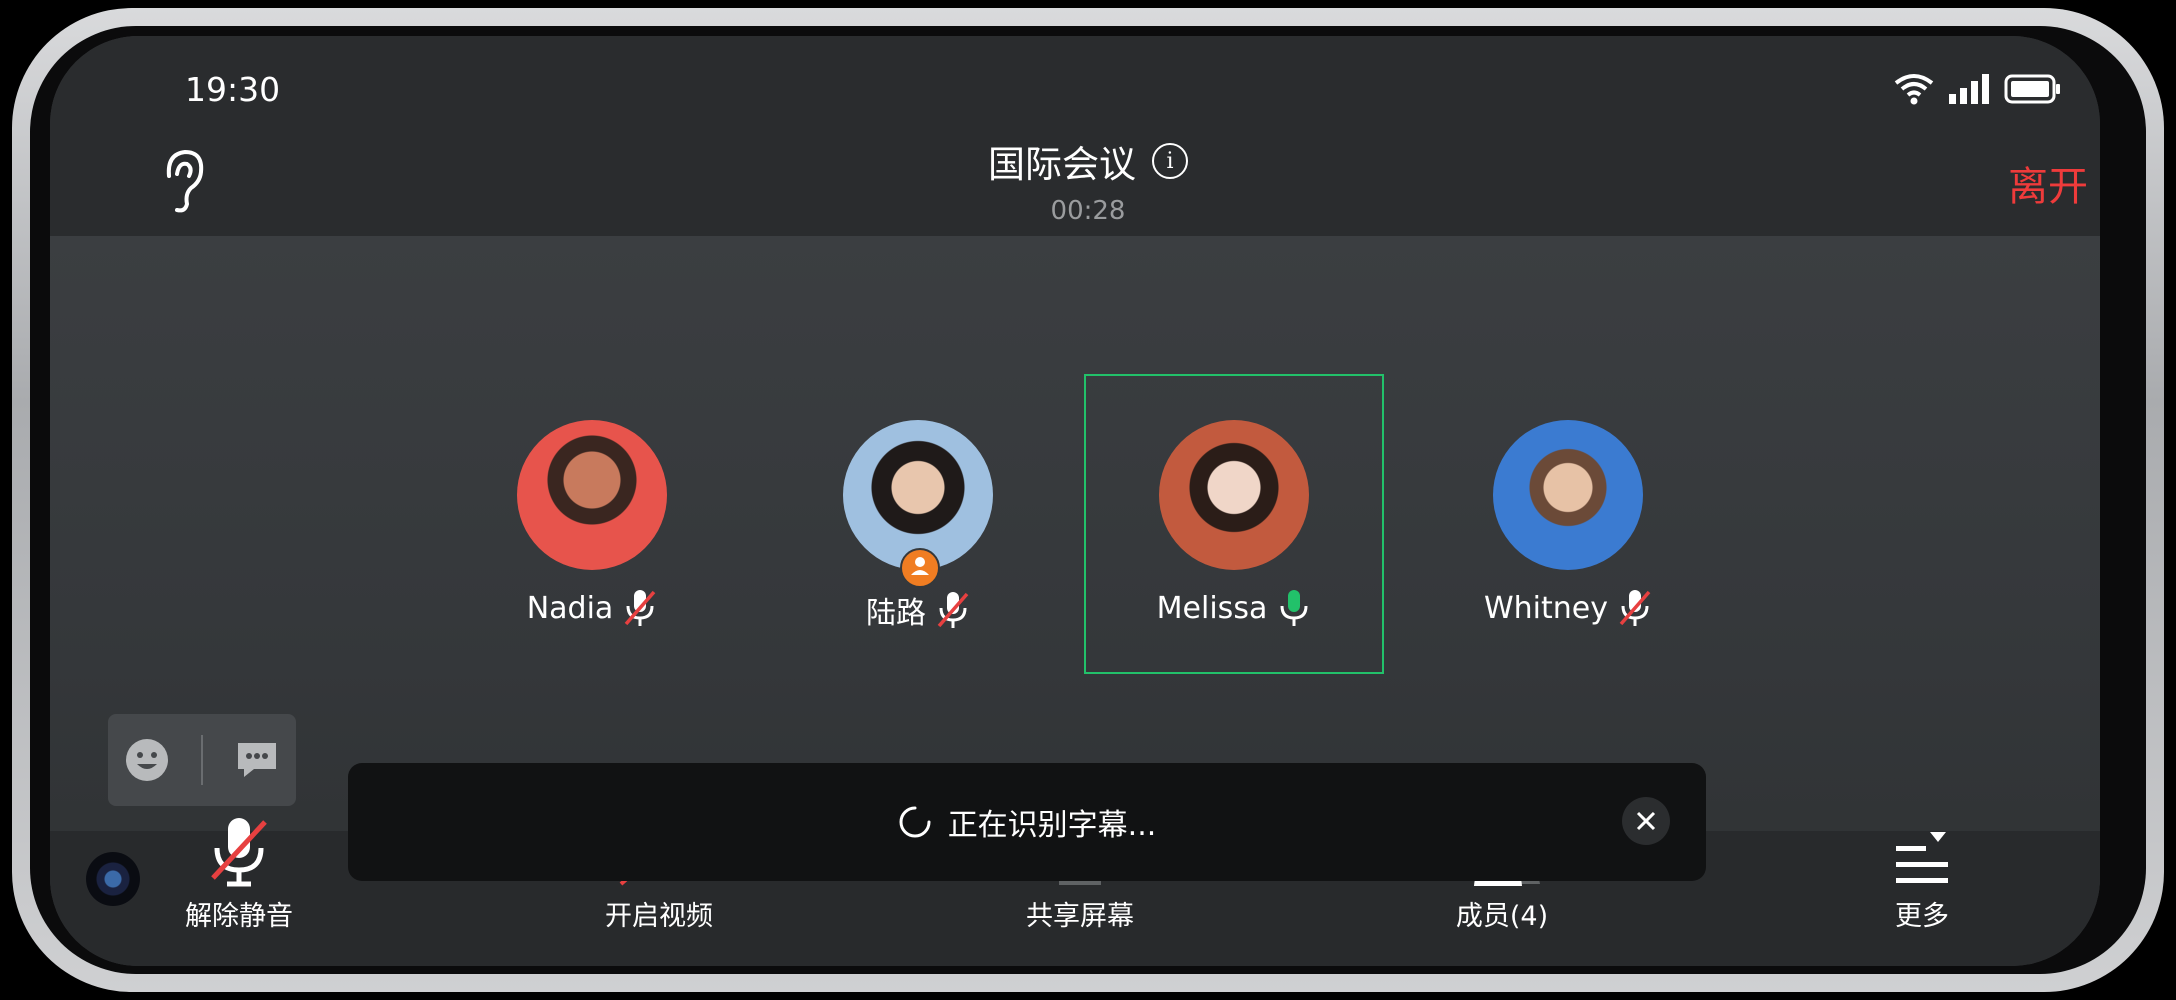 The width and height of the screenshot is (2176, 1000). Describe the element at coordinates (1170, 161) in the screenshot. I see `info-icon: i` at that location.